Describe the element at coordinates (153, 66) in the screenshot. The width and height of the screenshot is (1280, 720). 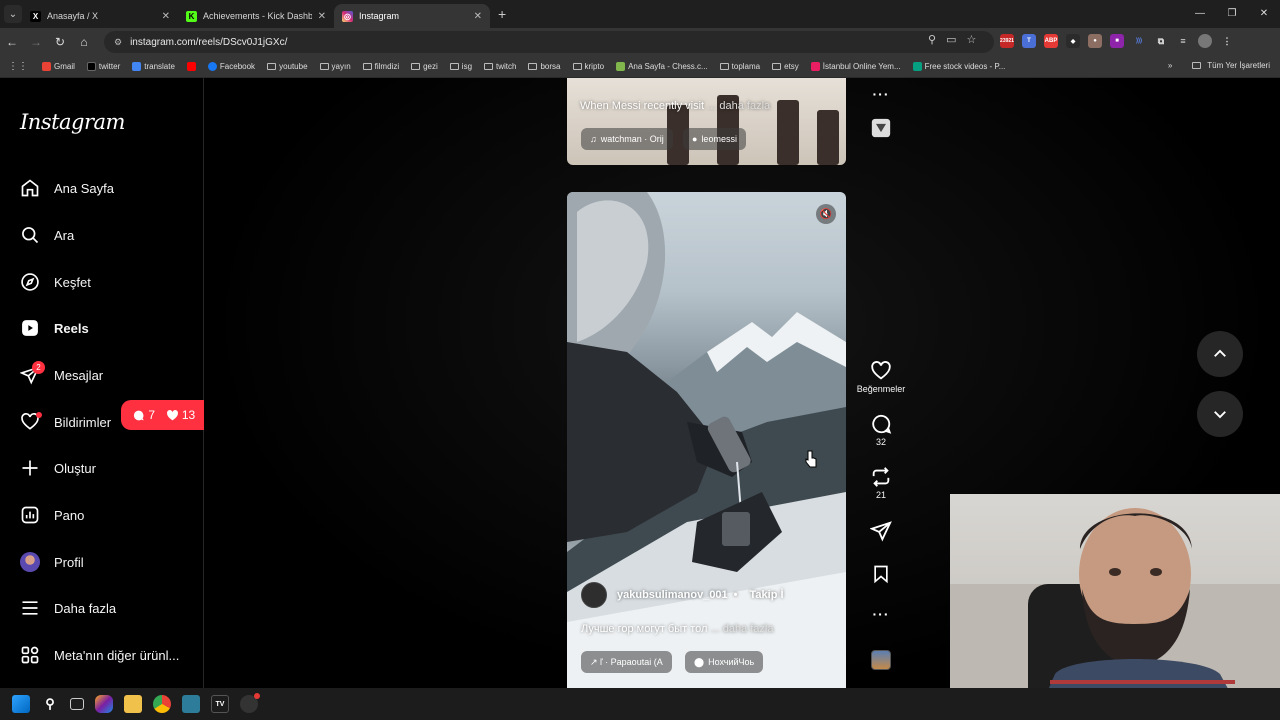
I see `bookmark-translate: translate` at that location.